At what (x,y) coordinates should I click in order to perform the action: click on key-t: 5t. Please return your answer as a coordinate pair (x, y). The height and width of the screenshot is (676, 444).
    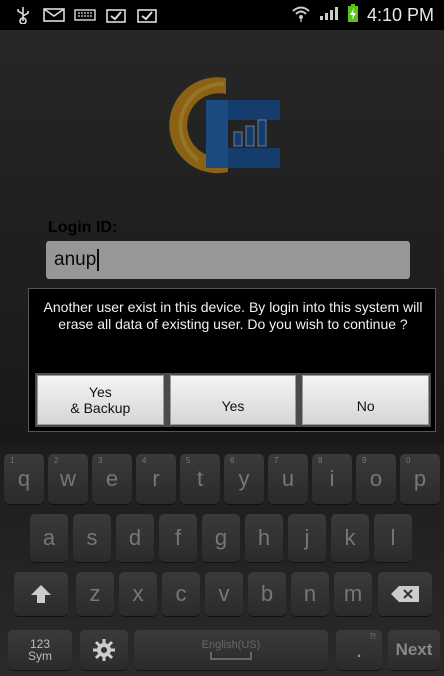
    Looking at the image, I should click on (200, 479).